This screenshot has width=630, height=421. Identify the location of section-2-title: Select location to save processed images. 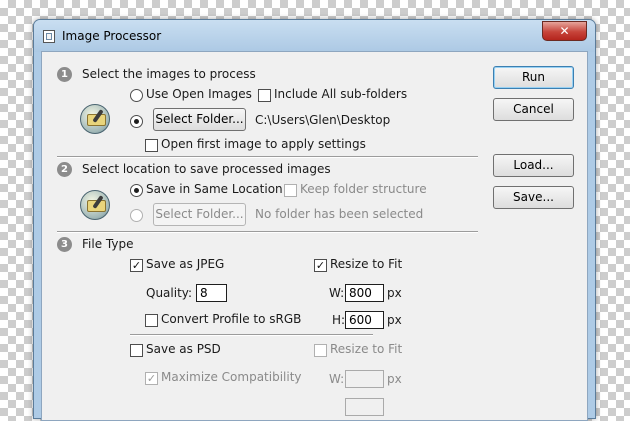
(206, 169).